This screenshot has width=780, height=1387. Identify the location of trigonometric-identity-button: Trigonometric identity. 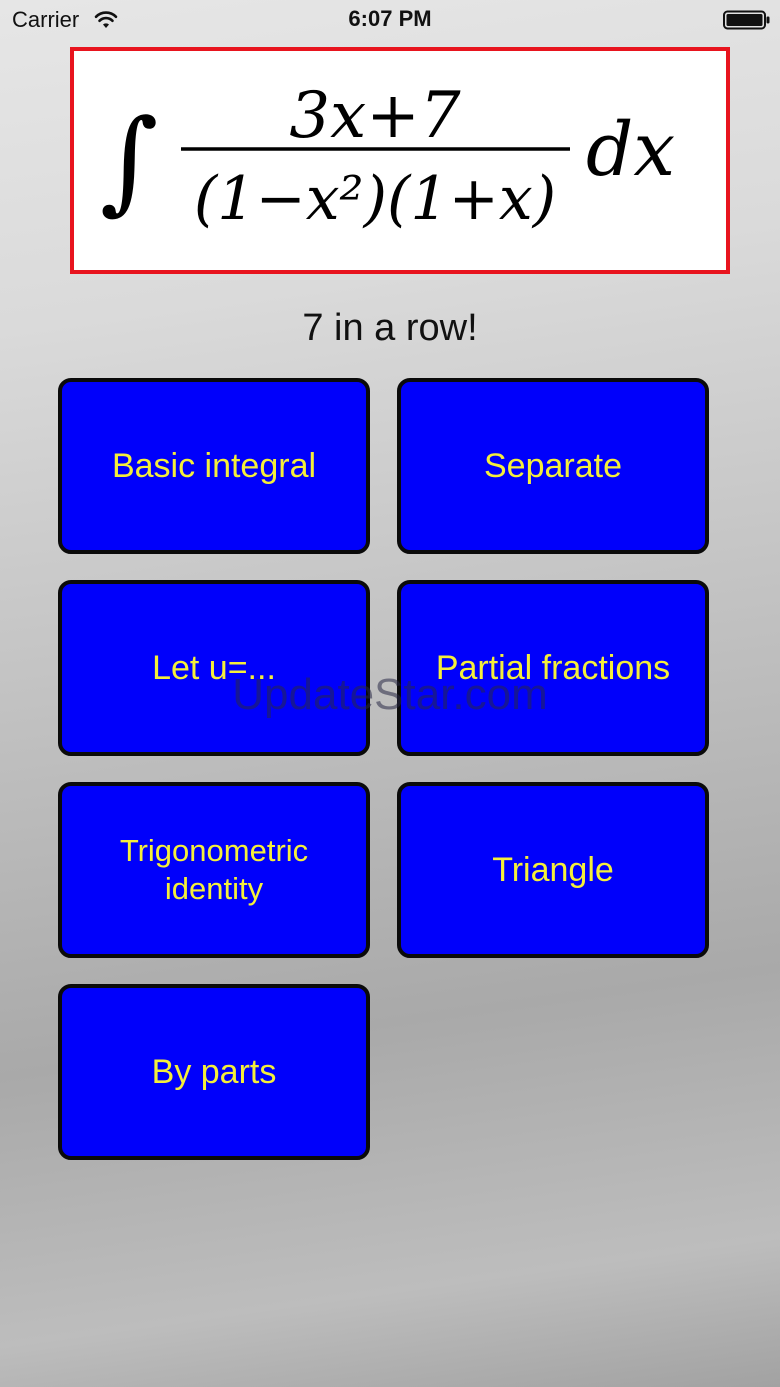
(214, 870).